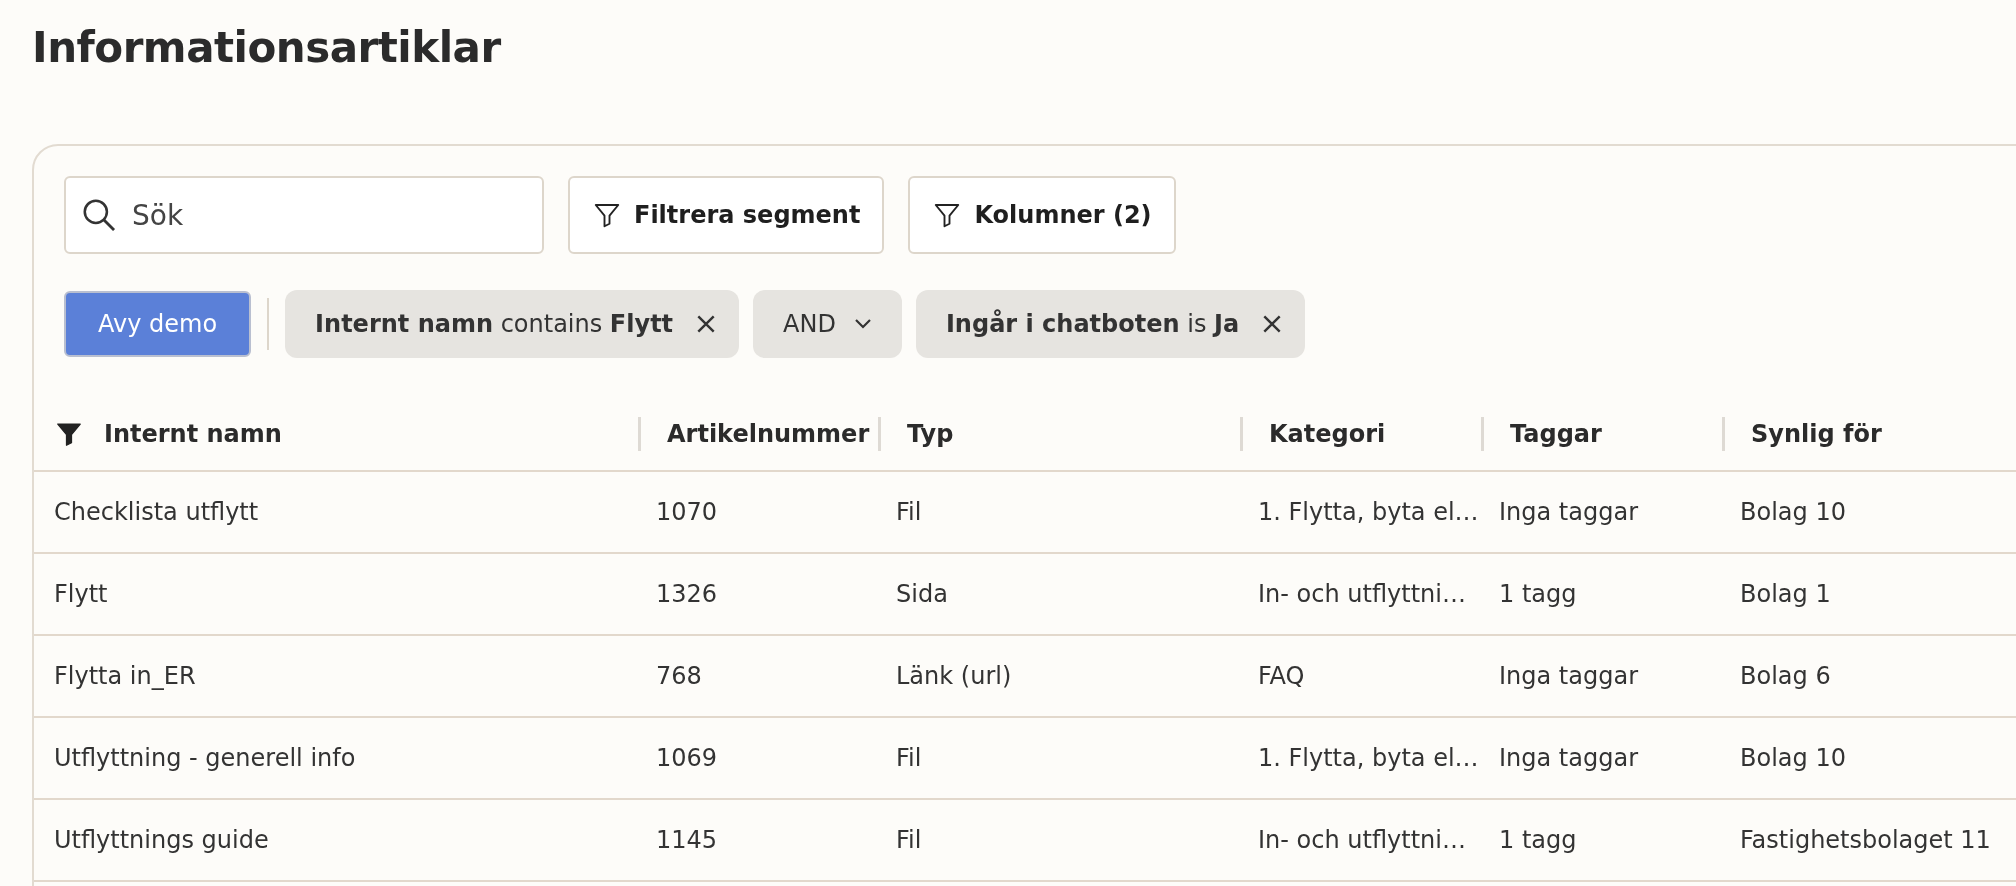 The width and height of the screenshot is (2016, 886). What do you see at coordinates (862, 324) in the screenshot?
I see `caret-icon` at bounding box center [862, 324].